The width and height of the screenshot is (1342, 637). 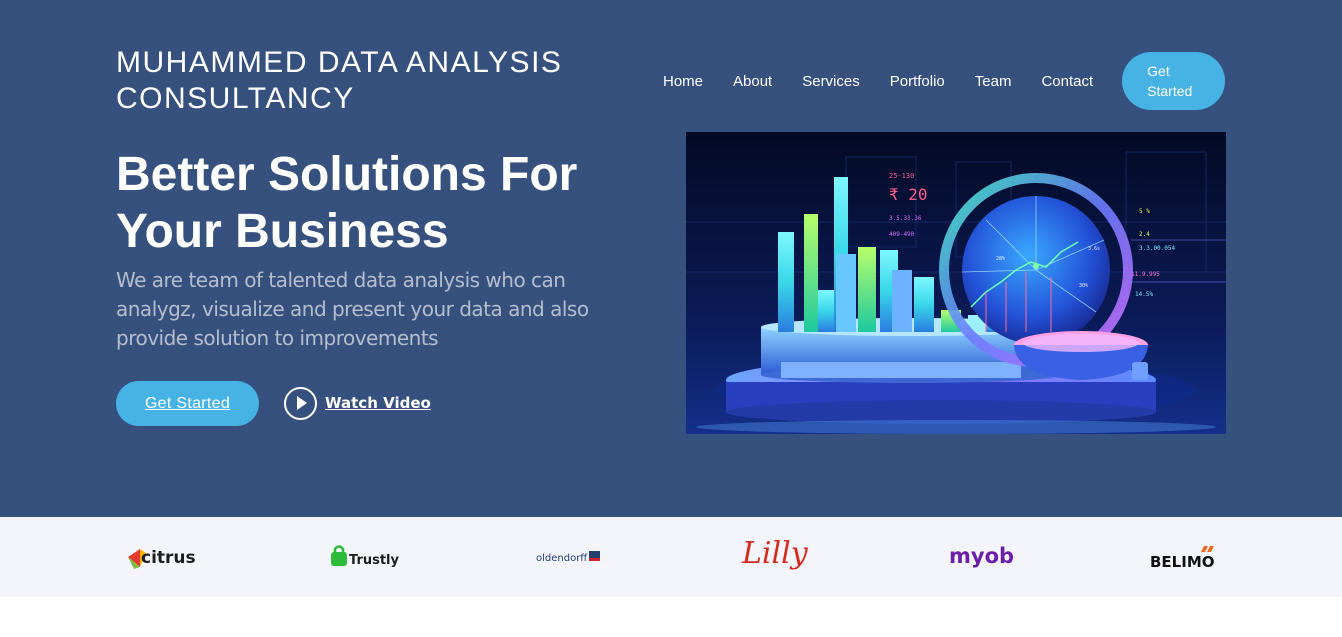 I want to click on nav-services: Services, so click(x=831, y=81).